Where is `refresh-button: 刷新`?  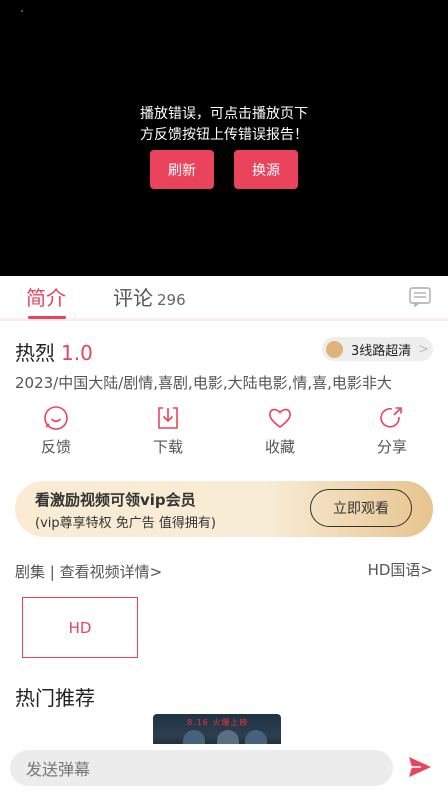 refresh-button: 刷新 is located at coordinates (182, 169).